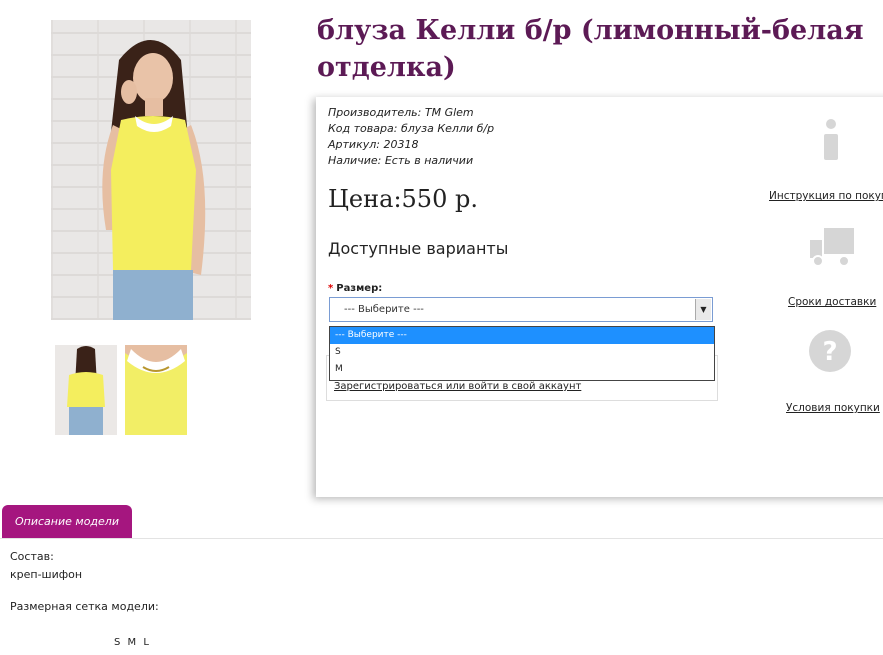 The height and width of the screenshot is (655, 883). Describe the element at coordinates (411, 128) in the screenshot. I see `meta-product-code: Код товара: блуза Келли б/р` at that location.